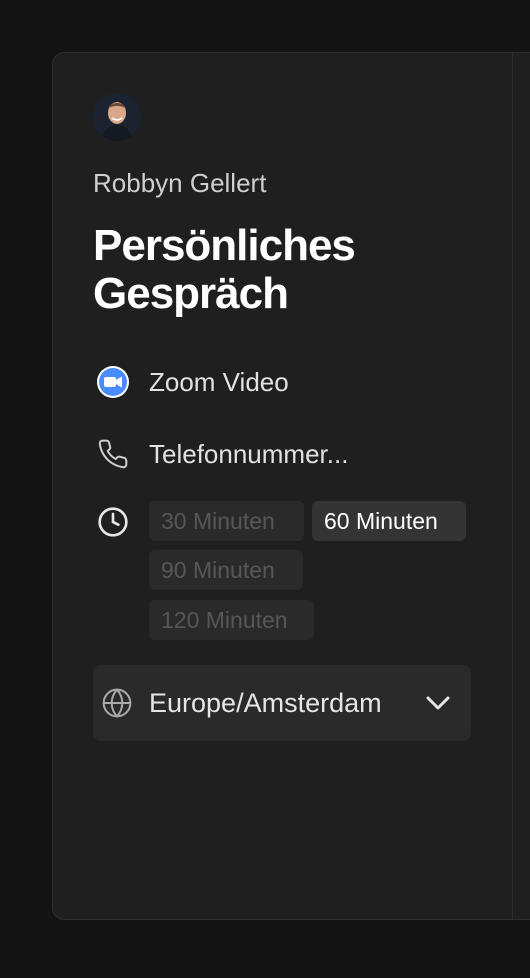  Describe the element at coordinates (180, 183) in the screenshot. I see `host-name: Robbyn Gellert` at that location.